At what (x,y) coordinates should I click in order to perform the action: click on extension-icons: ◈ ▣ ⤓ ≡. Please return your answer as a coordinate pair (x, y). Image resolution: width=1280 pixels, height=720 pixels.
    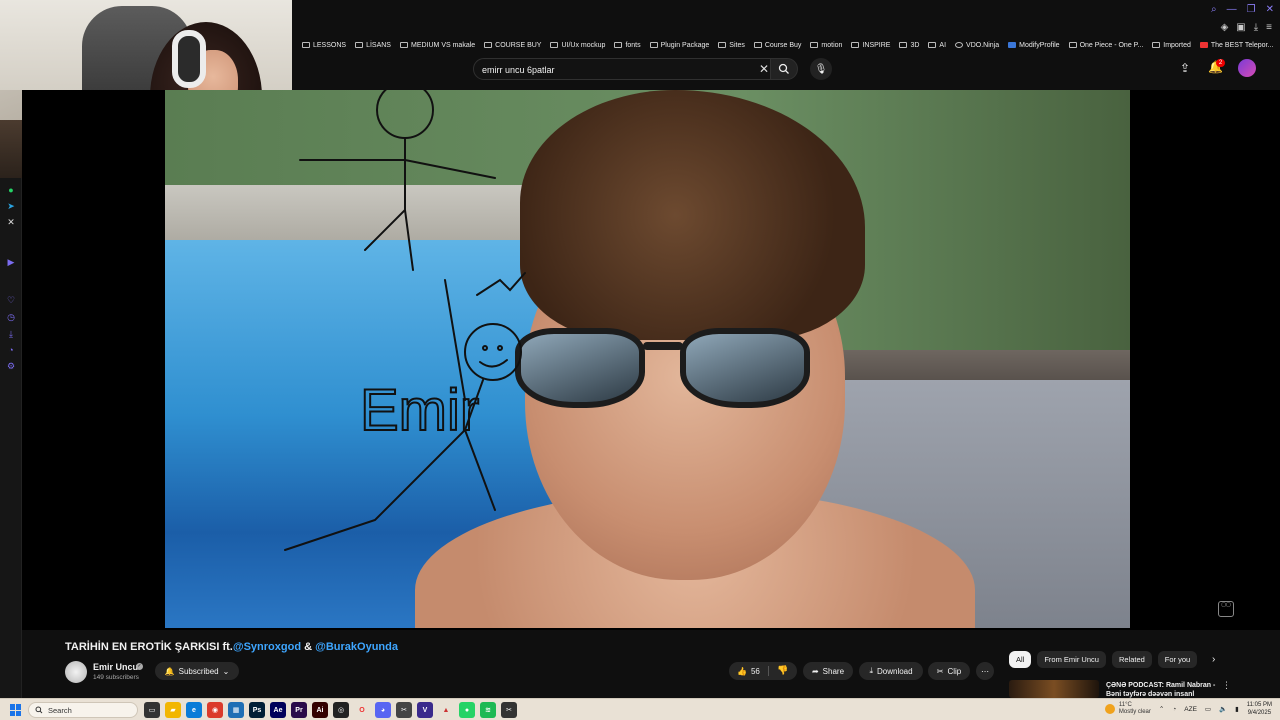
    Looking at the image, I should click on (1246, 27).